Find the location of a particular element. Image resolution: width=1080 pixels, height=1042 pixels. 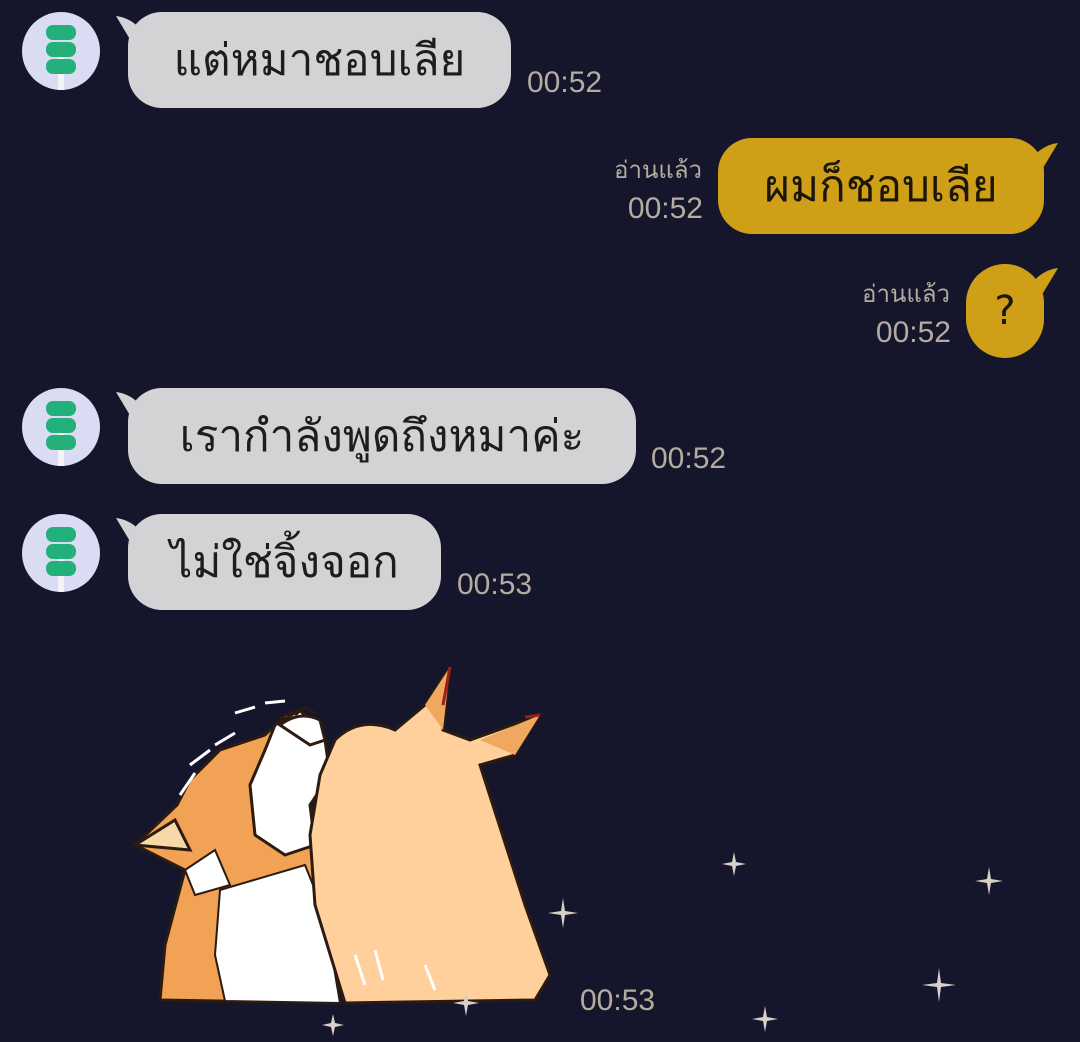

message-text: ผมก็ชอบเลีย is located at coordinates (881, 186).